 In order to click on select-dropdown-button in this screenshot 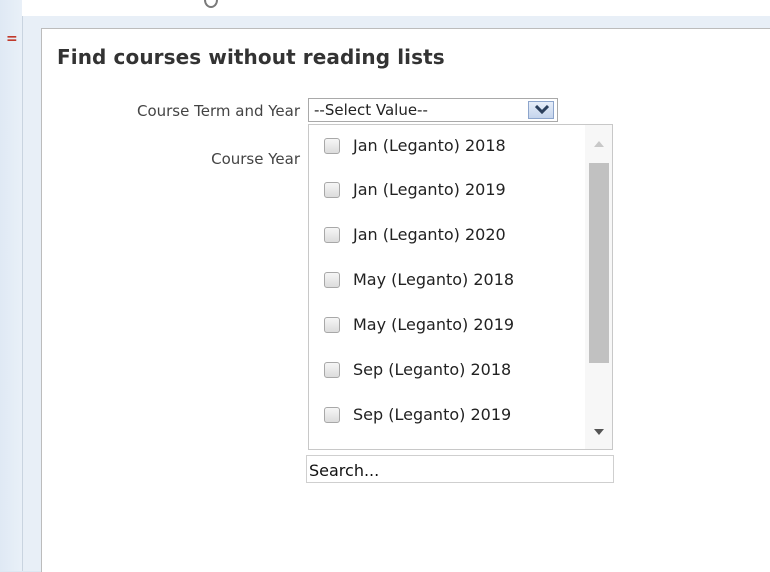, I will do `click(541, 110)`.